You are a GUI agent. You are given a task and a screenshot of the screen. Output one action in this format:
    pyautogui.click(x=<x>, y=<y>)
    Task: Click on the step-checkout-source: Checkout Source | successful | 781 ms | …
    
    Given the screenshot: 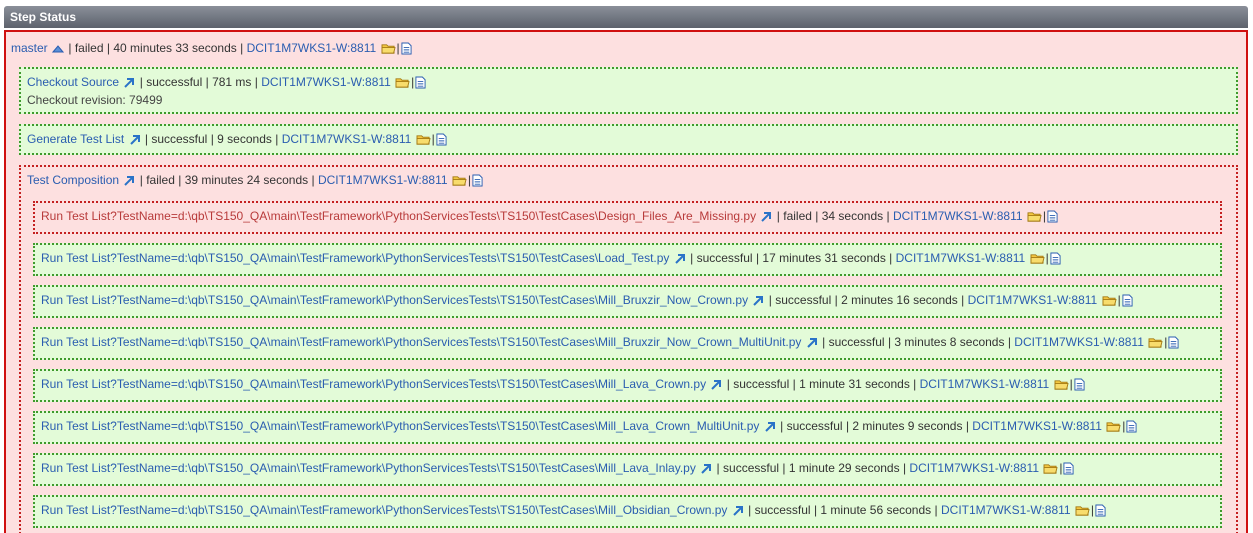 What is the action you would take?
    pyautogui.click(x=628, y=90)
    